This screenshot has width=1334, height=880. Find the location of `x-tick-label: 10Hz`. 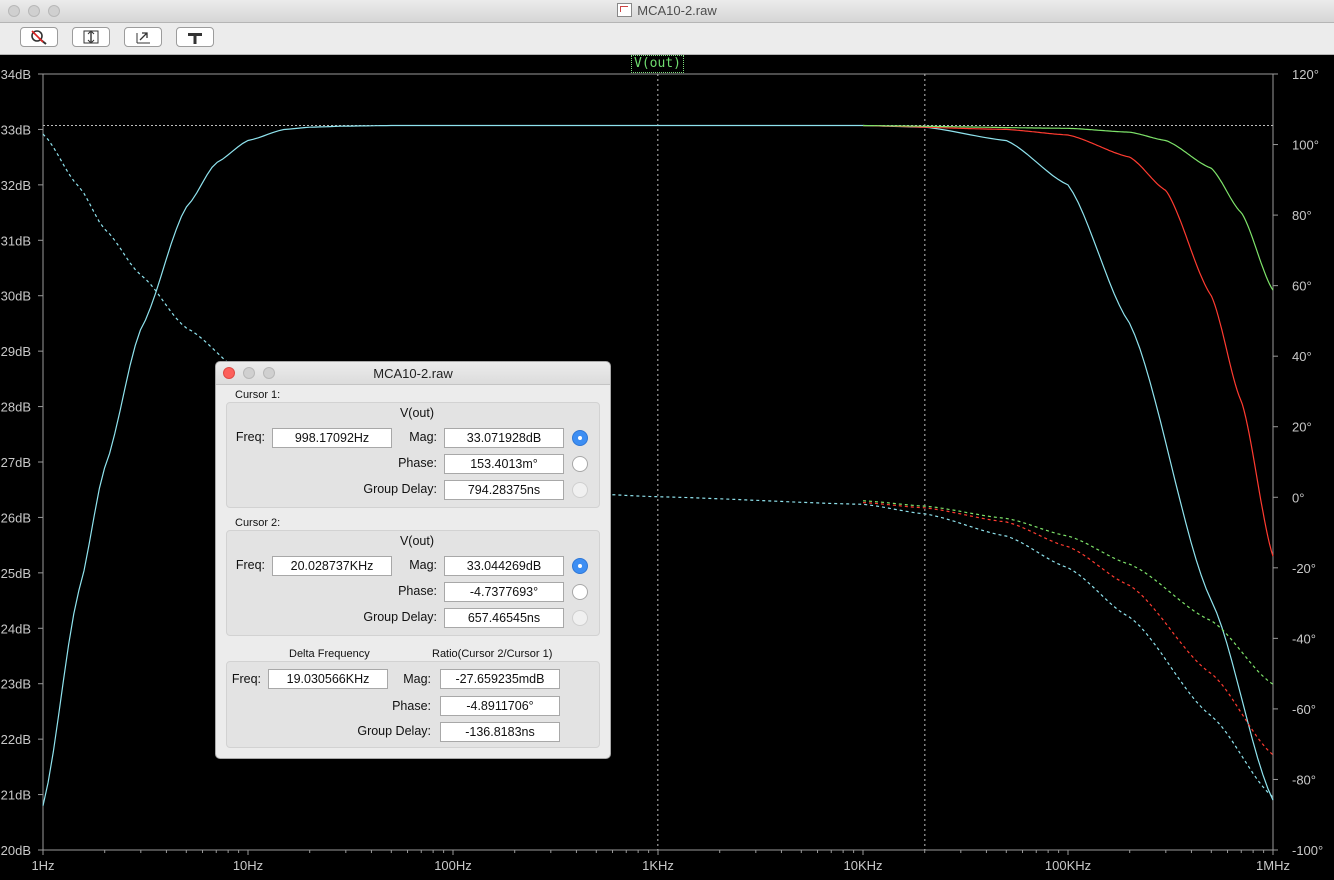

x-tick-label: 10Hz is located at coordinates (248, 865).